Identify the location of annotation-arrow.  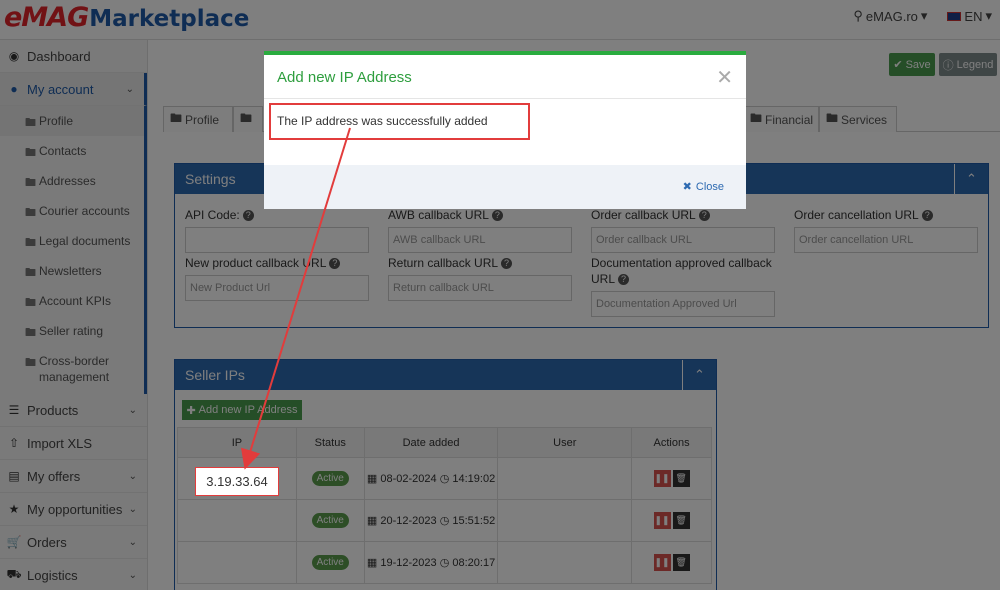
(295, 298).